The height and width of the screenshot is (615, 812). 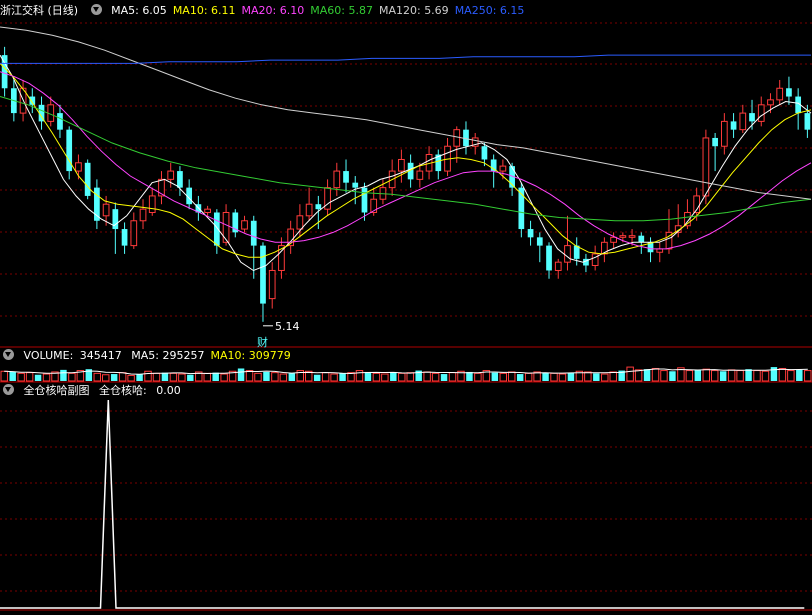 I want to click on legend-ma5-value: 295257, so click(x=183, y=355).